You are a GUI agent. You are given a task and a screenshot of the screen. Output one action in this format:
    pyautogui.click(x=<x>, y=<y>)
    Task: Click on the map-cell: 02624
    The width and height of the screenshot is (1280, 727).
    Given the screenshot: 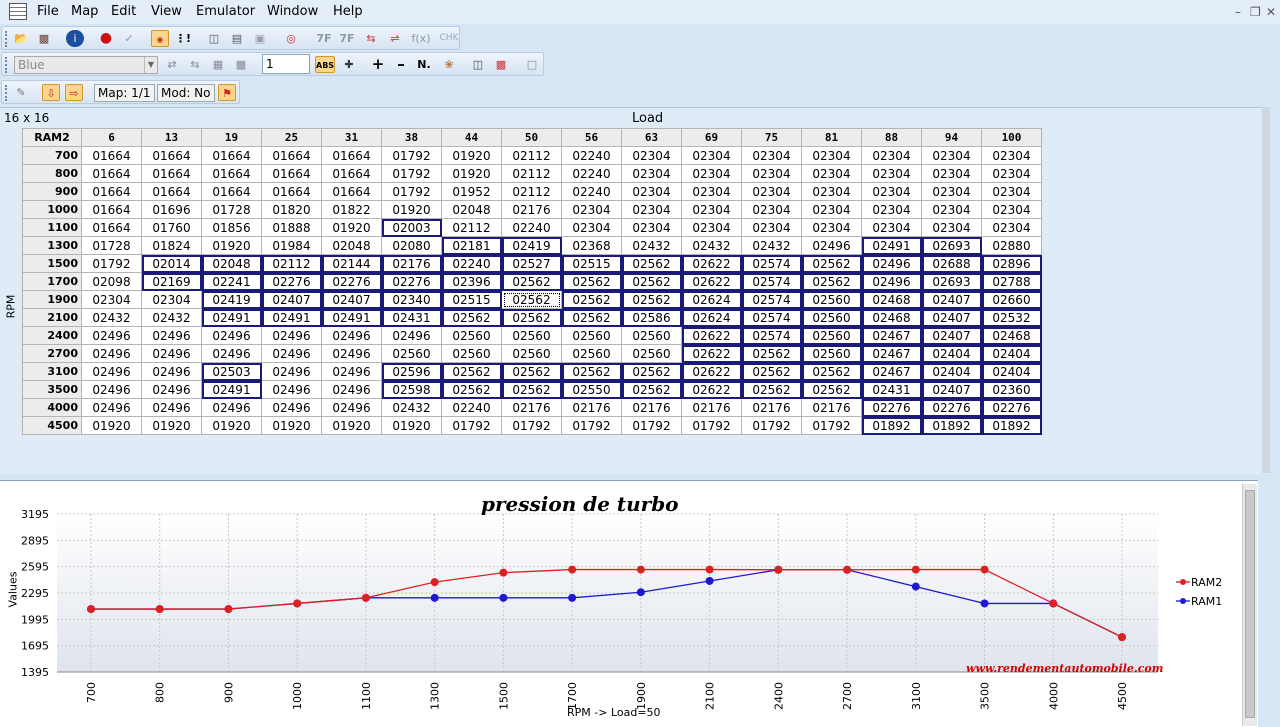 What is the action you would take?
    pyautogui.click(x=711, y=299)
    